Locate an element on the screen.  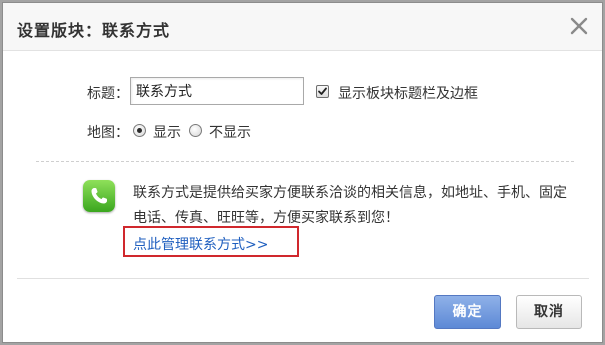
title-label: 标题： is located at coordinates (108, 94).